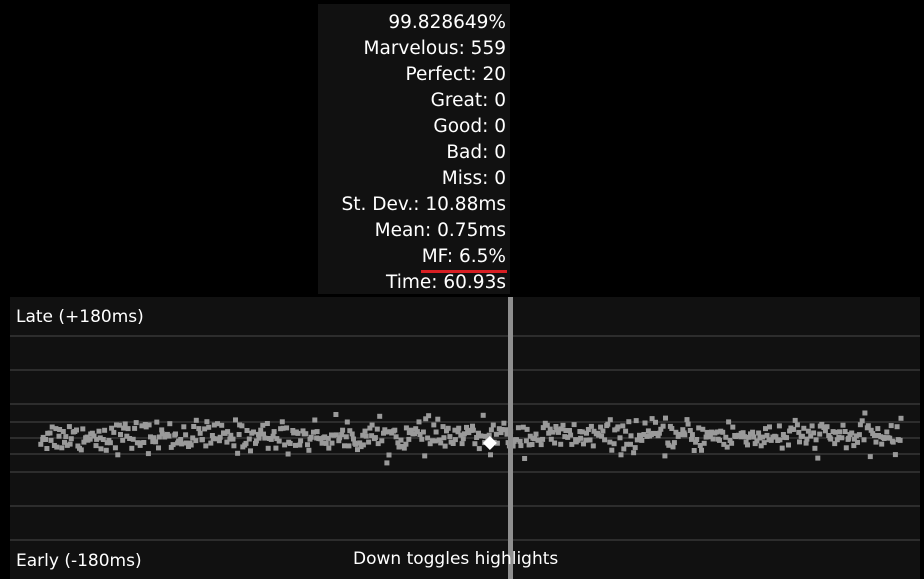 The height and width of the screenshot is (579, 924). What do you see at coordinates (476, 152) in the screenshot?
I see `bad-count: Bad: 0` at bounding box center [476, 152].